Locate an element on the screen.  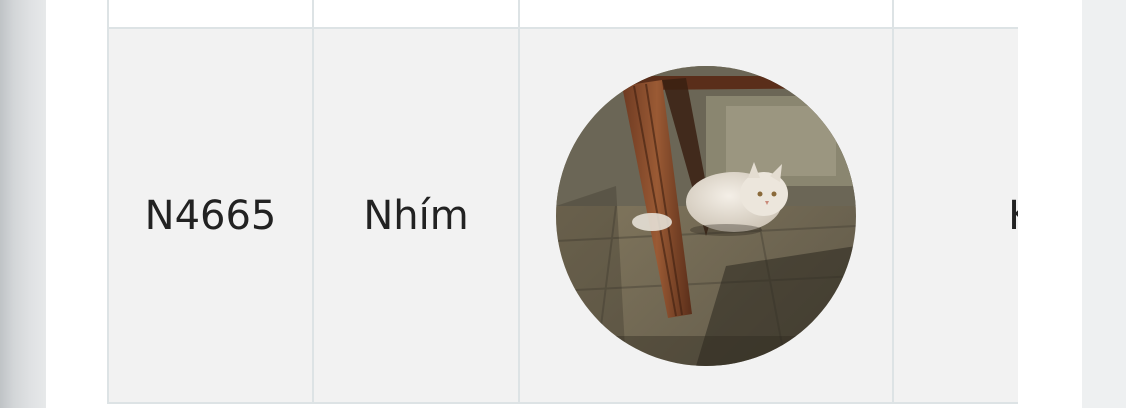
pet-attribute: Kích is located at coordinates (1013, 216).